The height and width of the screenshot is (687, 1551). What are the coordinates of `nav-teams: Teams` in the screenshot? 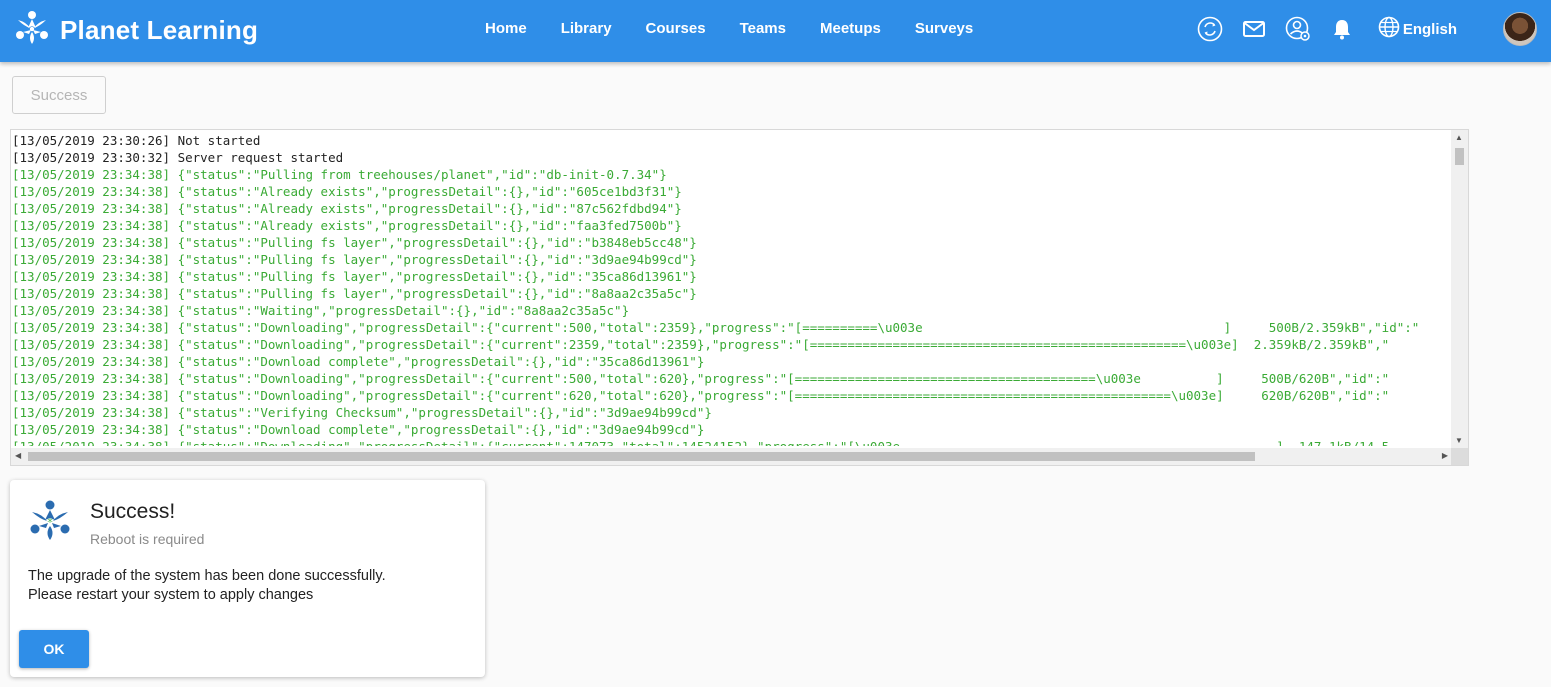 It's located at (763, 28).